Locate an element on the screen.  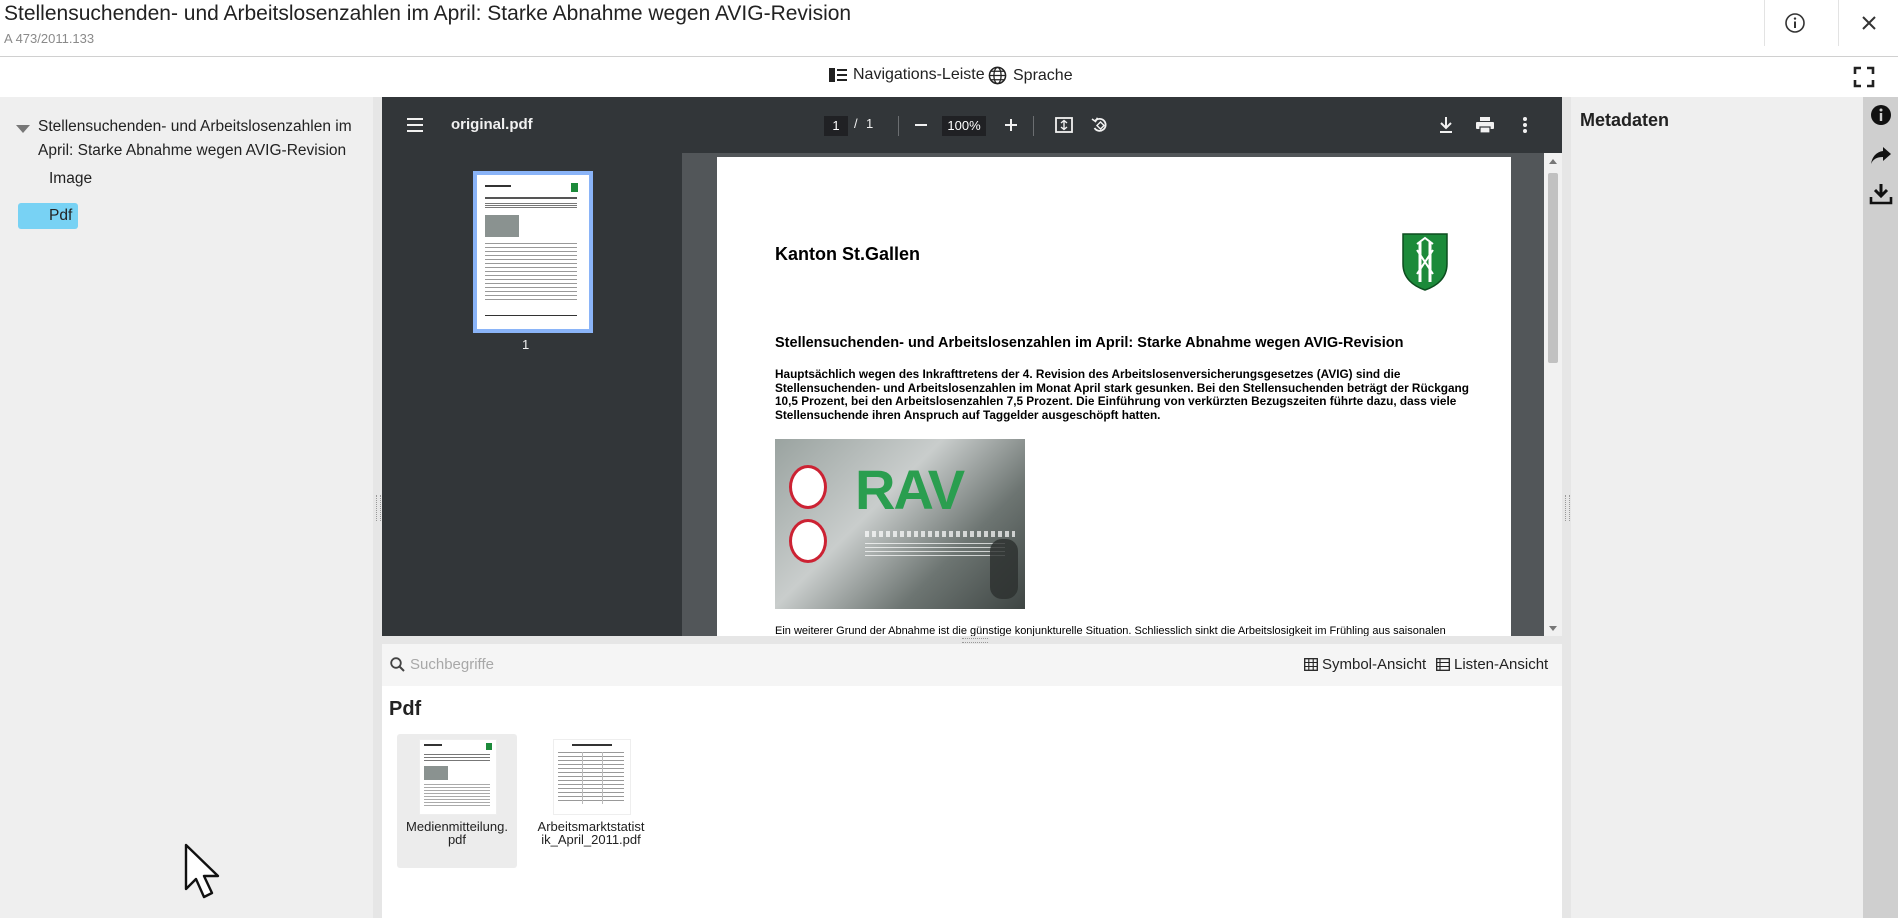
share-icon is located at coordinates (1881, 155).